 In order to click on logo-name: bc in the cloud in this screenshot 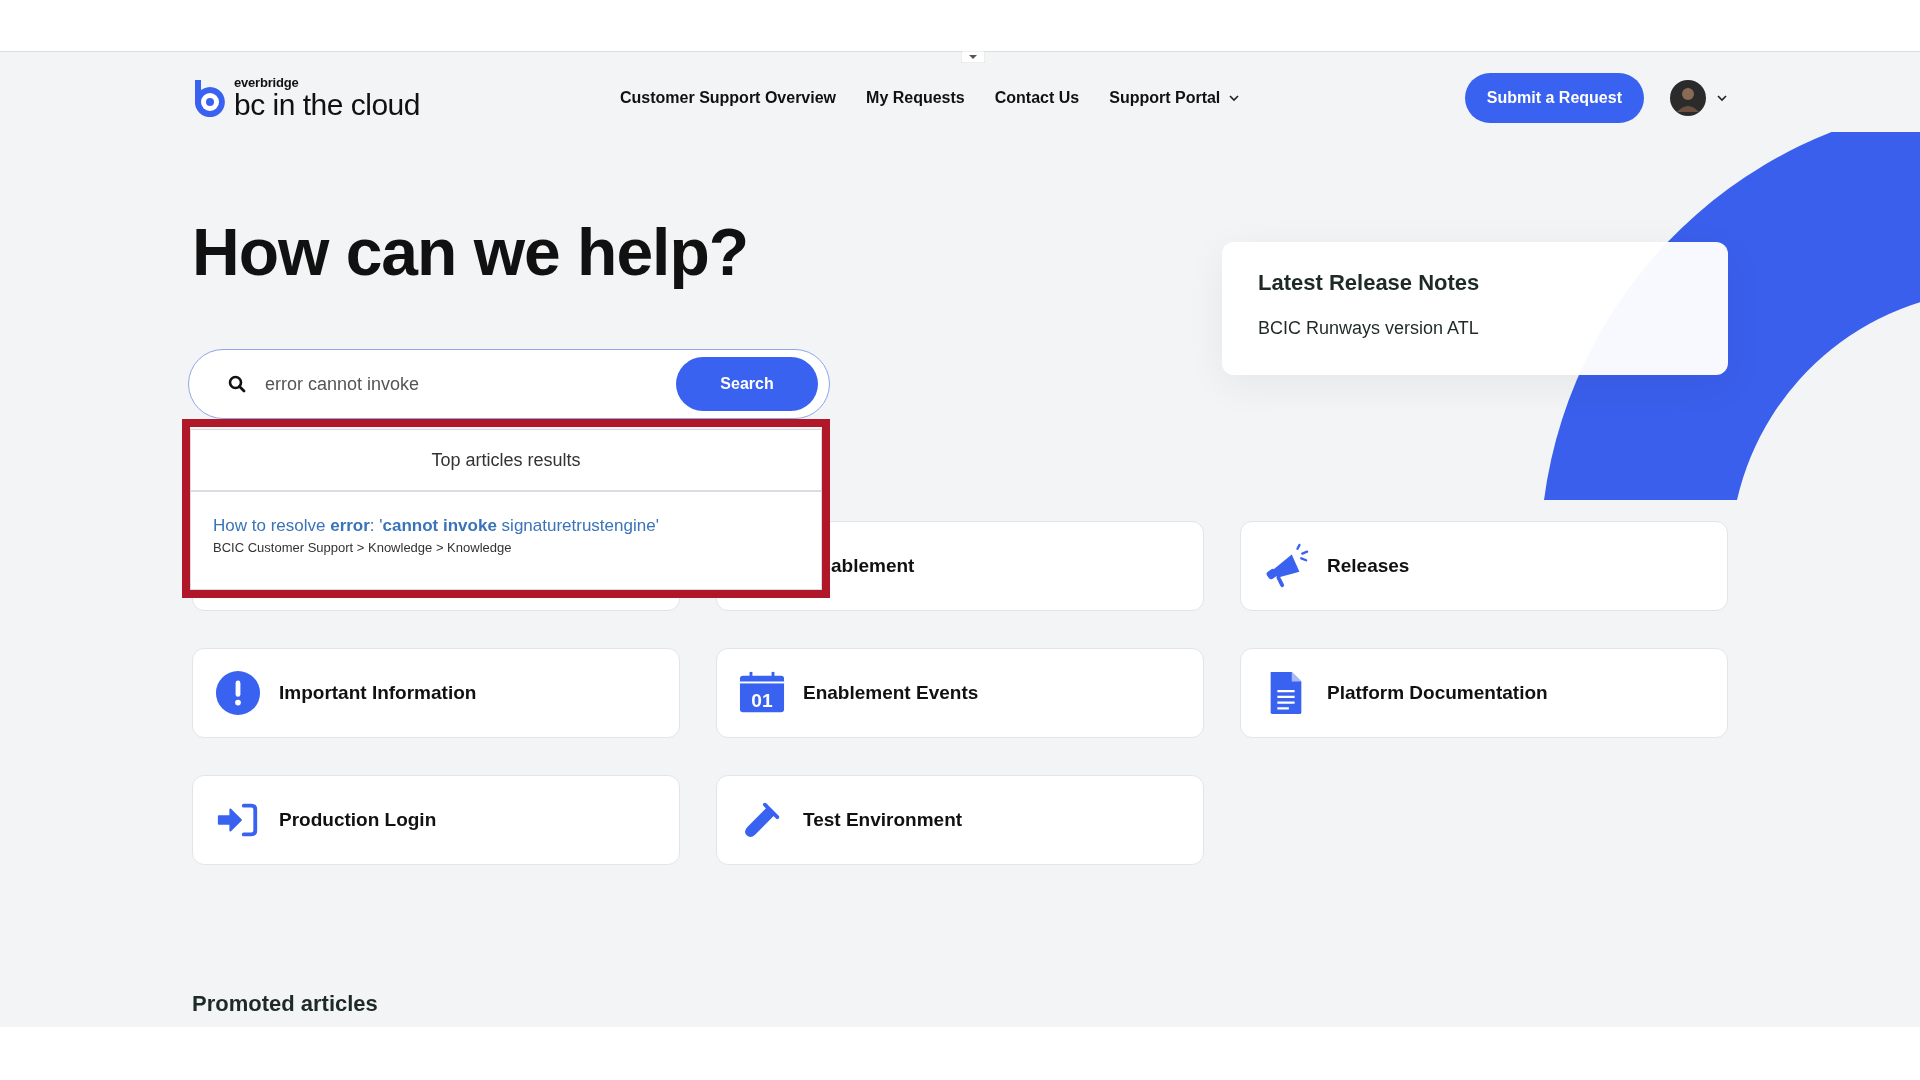, I will do `click(327, 105)`.